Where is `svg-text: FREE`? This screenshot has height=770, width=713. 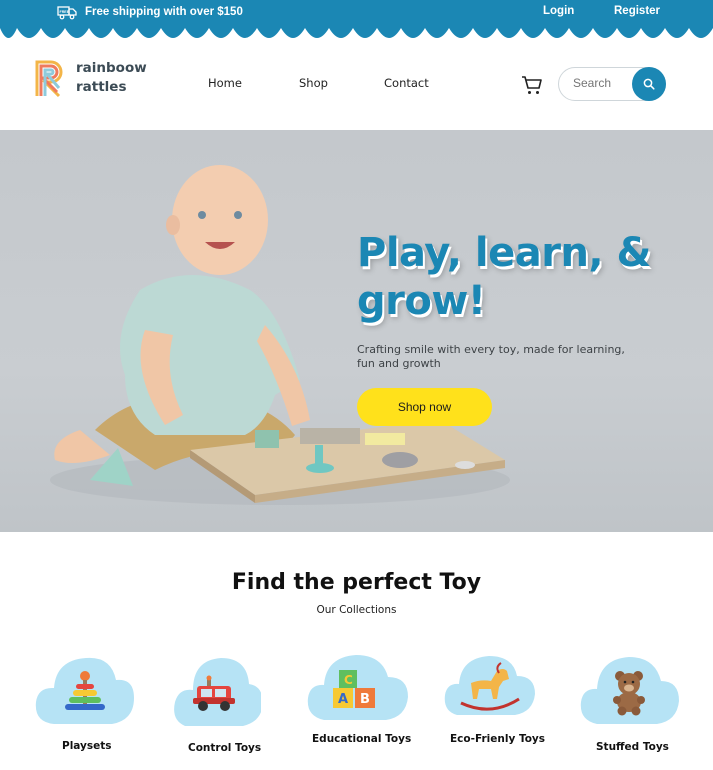
svg-text: FREE is located at coordinates (65, 12).